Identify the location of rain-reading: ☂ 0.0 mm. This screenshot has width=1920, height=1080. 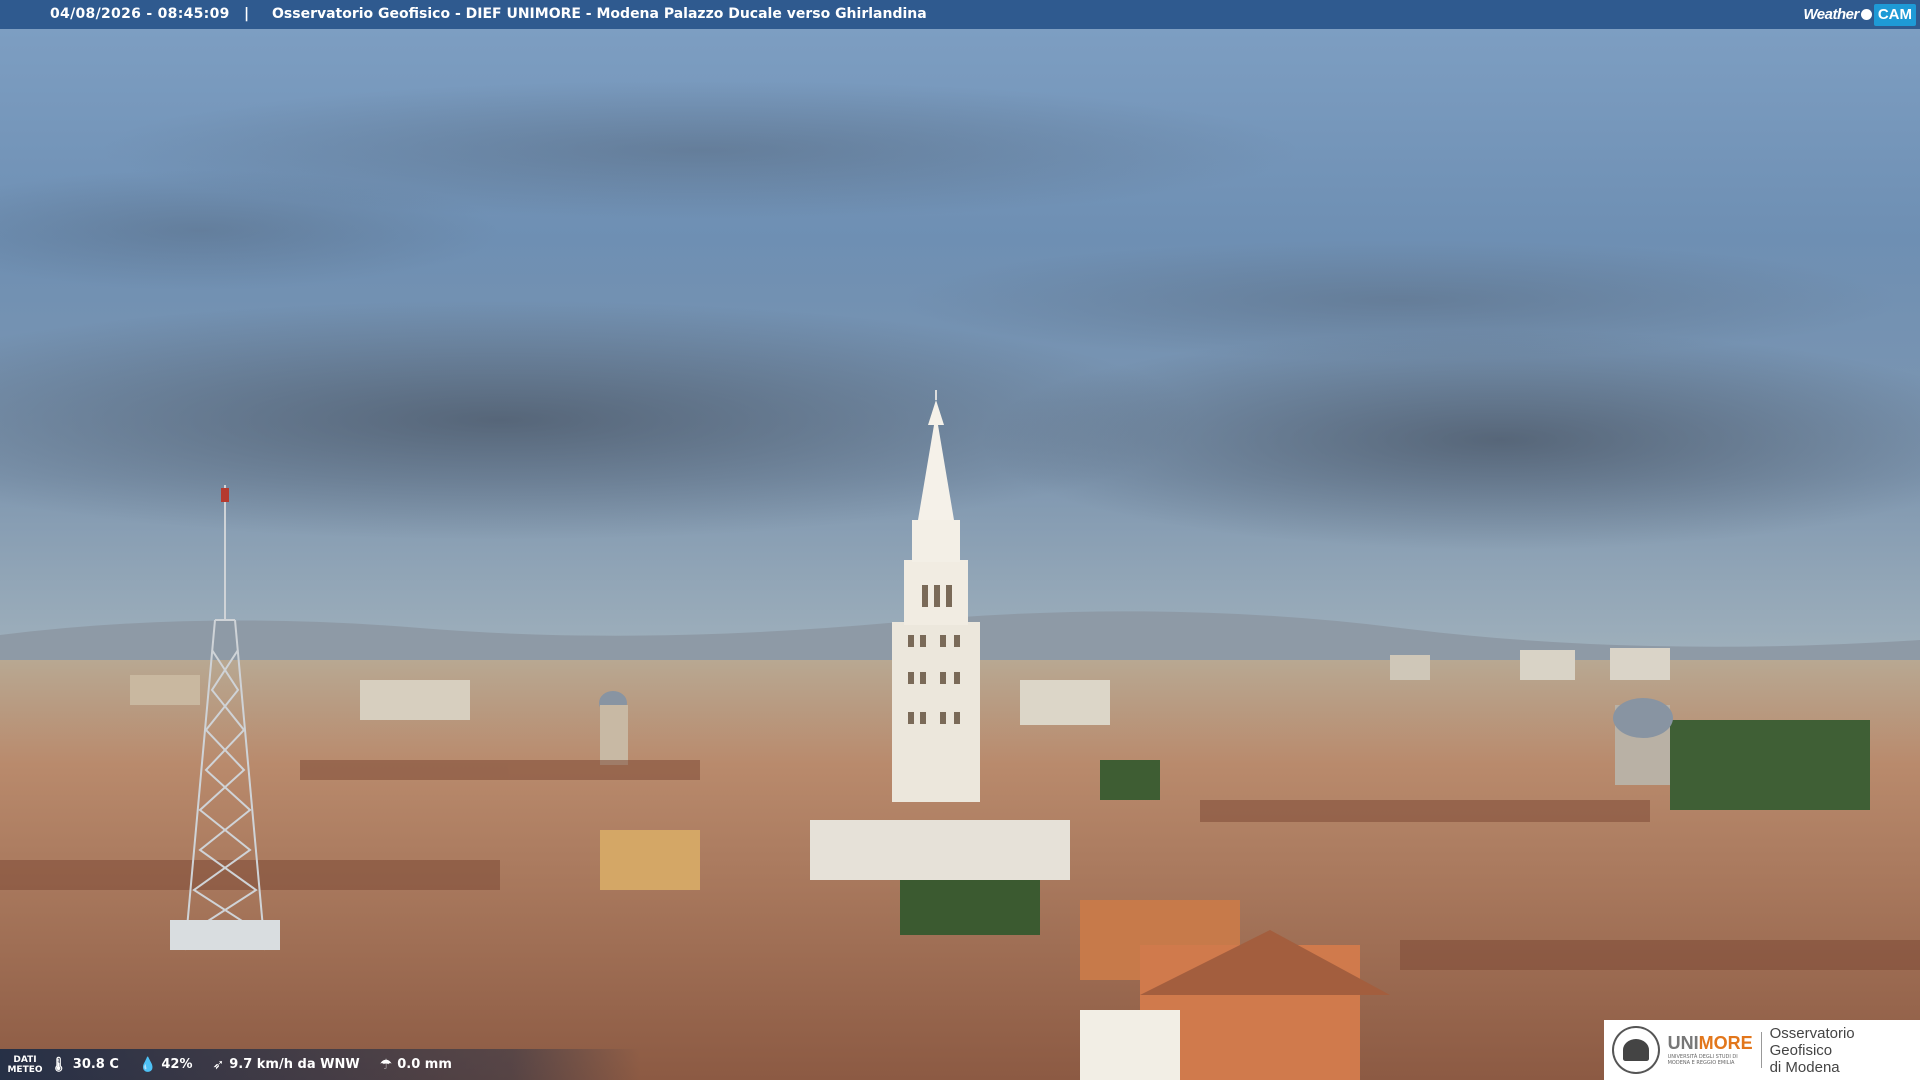
(416, 1065).